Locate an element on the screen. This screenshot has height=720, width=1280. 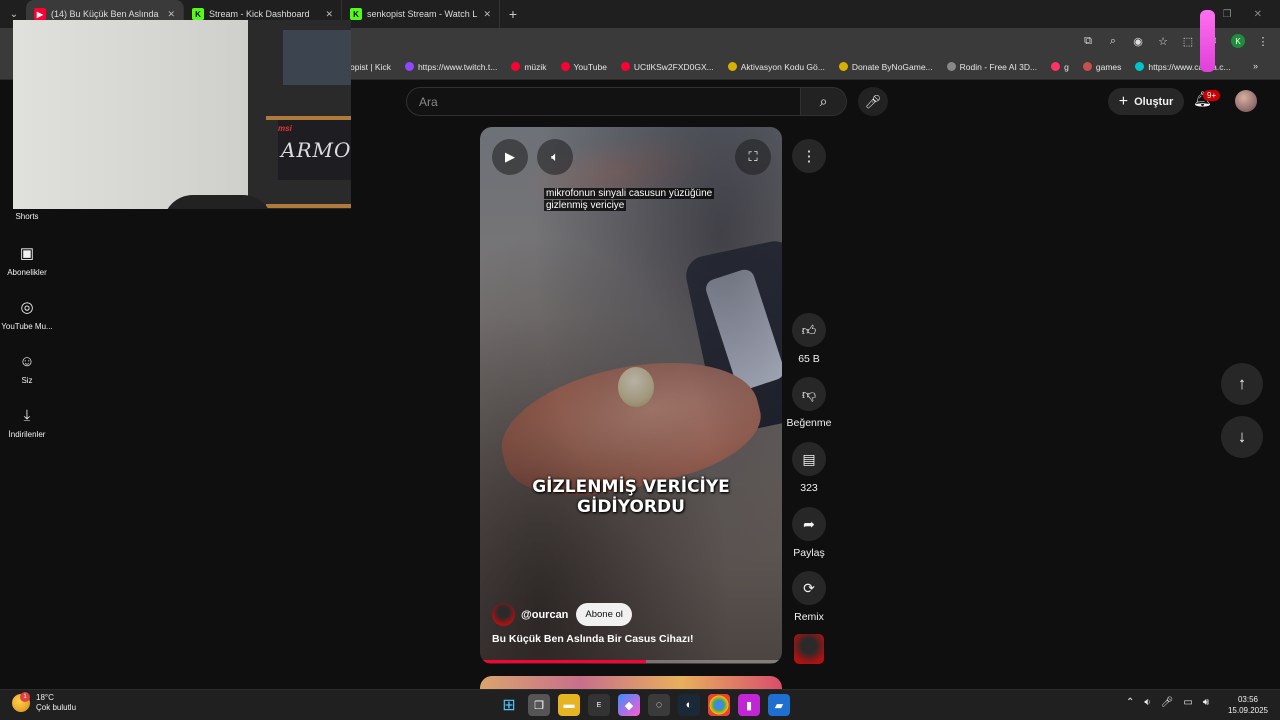
more-vertical-icon: ⋮ is located at coordinates (809, 156).